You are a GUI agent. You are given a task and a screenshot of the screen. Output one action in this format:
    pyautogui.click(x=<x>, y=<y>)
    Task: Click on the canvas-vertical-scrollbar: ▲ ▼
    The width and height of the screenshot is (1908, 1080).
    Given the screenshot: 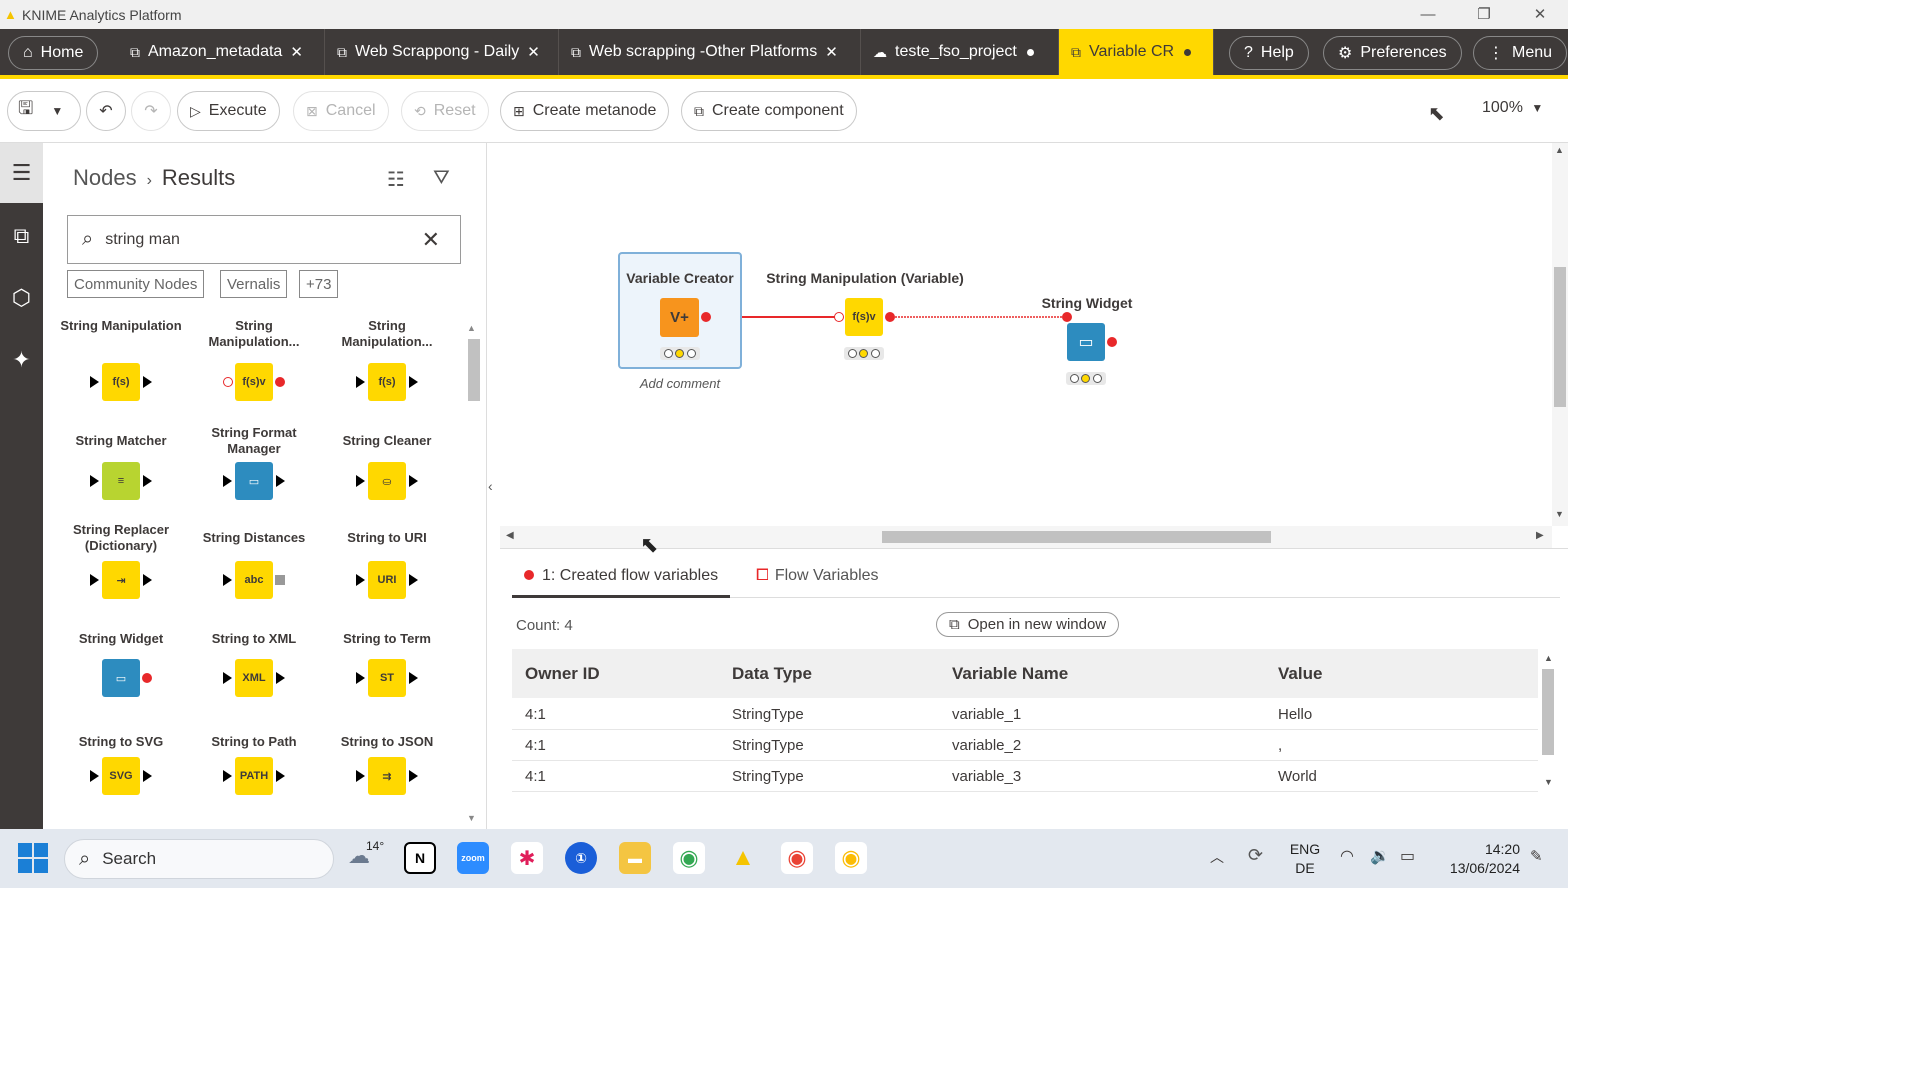 What is the action you would take?
    pyautogui.click(x=1560, y=334)
    